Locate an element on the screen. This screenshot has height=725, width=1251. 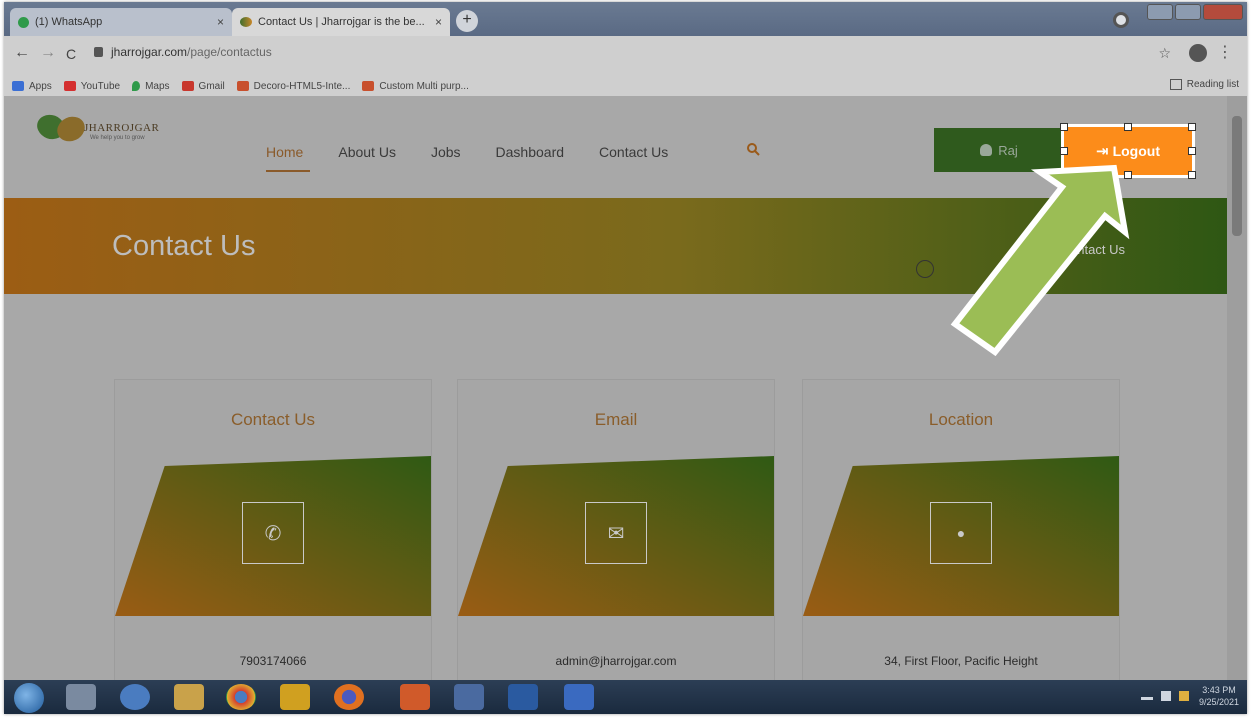
word-icon is located at coordinates (579, 697).